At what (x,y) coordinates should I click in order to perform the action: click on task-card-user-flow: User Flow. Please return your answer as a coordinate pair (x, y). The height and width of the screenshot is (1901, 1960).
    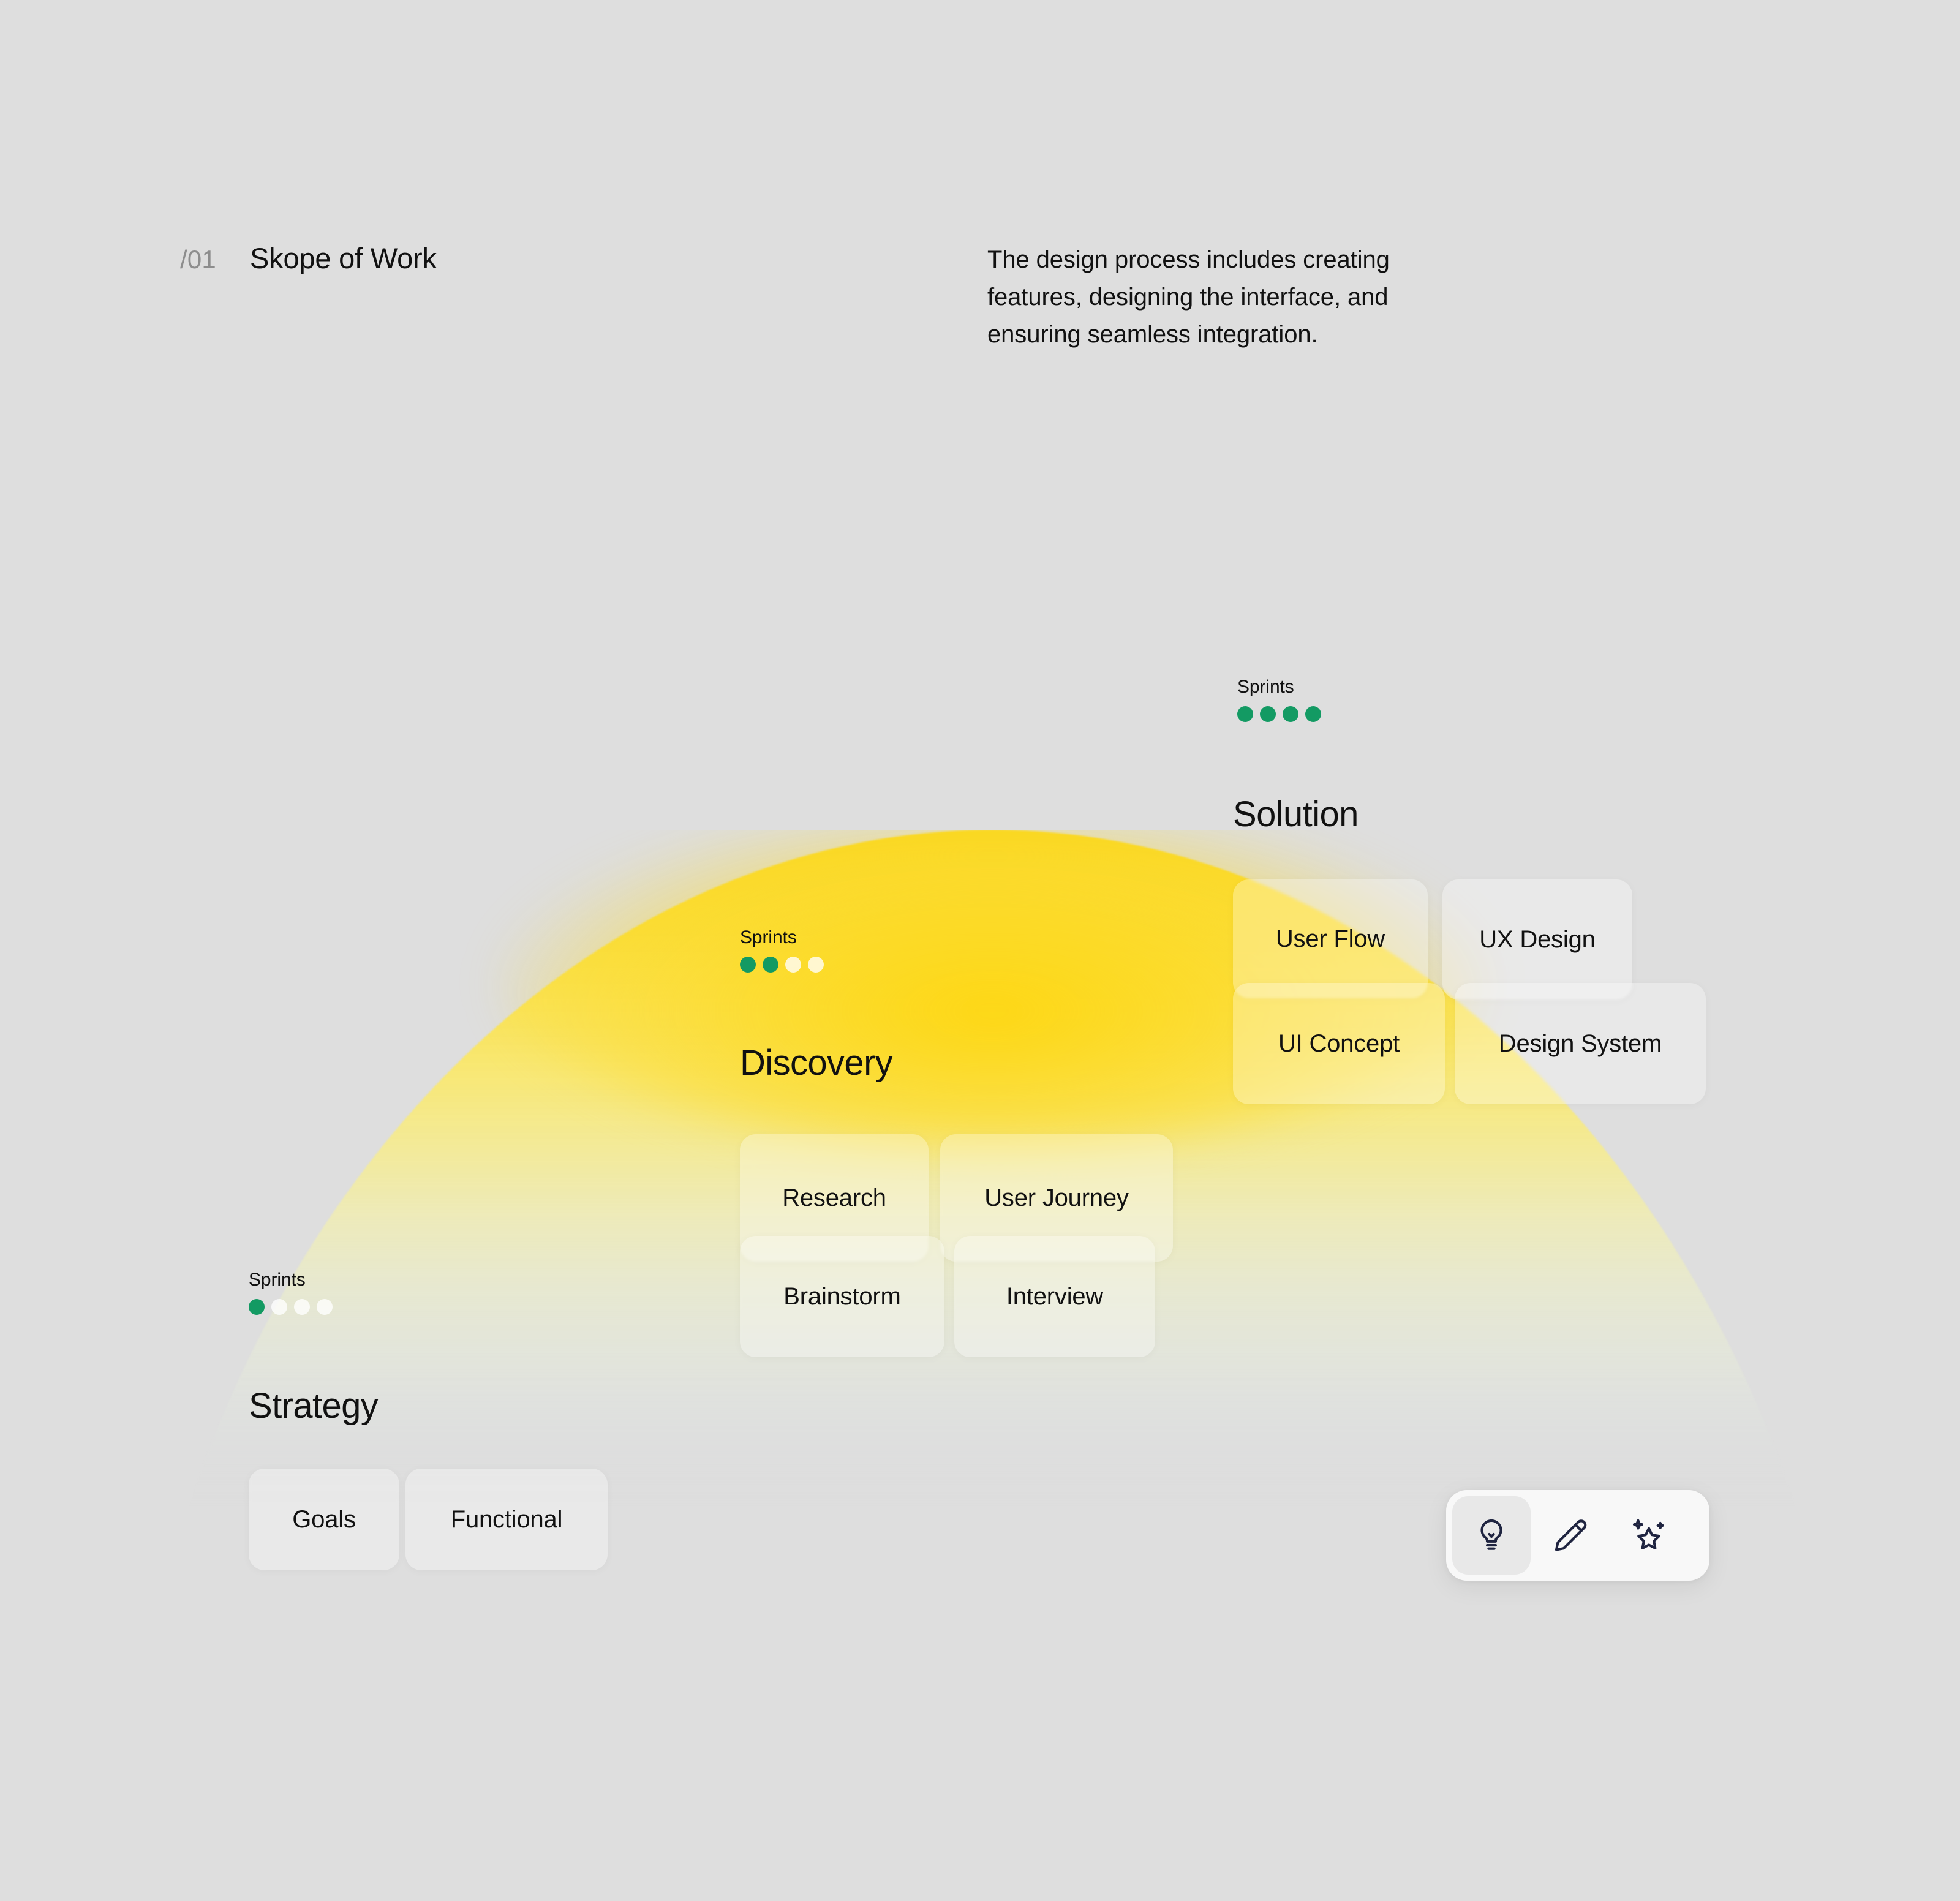
    Looking at the image, I should click on (1330, 939).